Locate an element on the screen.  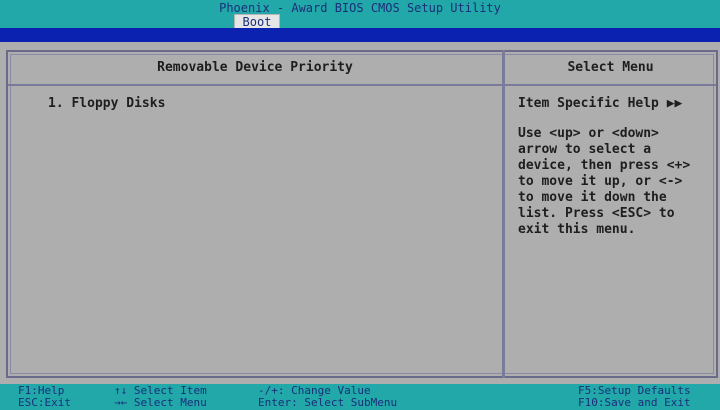
tab-boot: Boot is located at coordinates (257, 21).